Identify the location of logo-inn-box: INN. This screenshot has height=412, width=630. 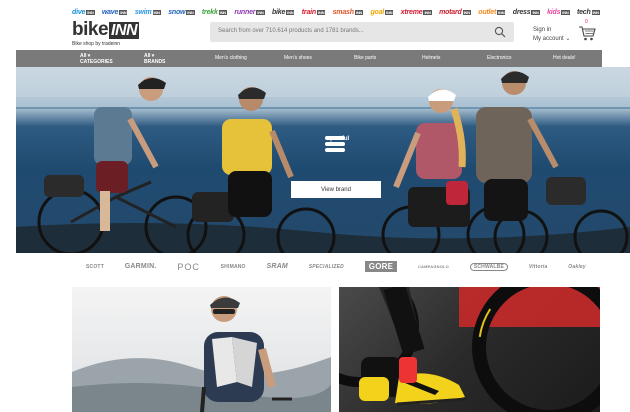
(124, 30).